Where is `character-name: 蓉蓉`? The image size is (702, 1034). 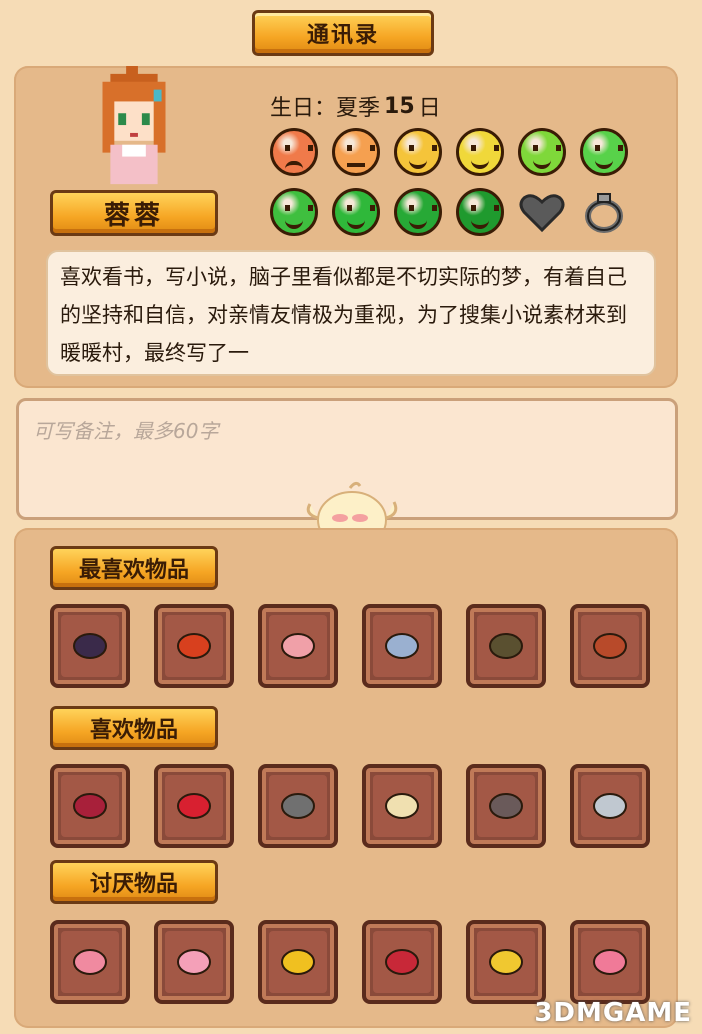 character-name: 蓉蓉 is located at coordinates (133, 215).